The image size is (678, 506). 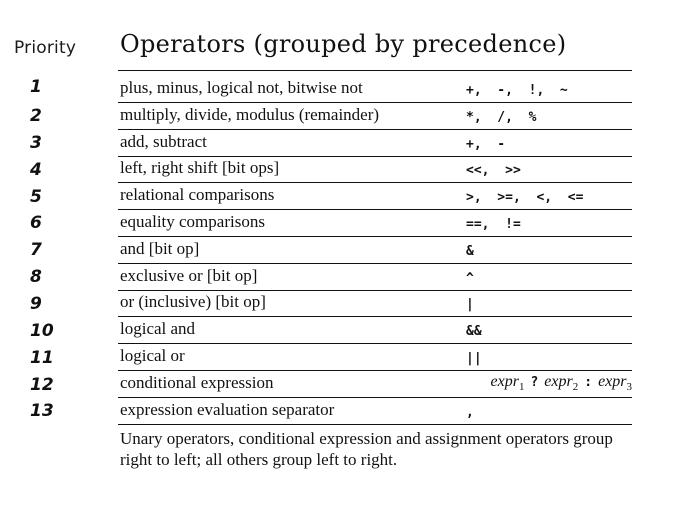 I want to click on priority-number: 8, so click(x=36, y=277).